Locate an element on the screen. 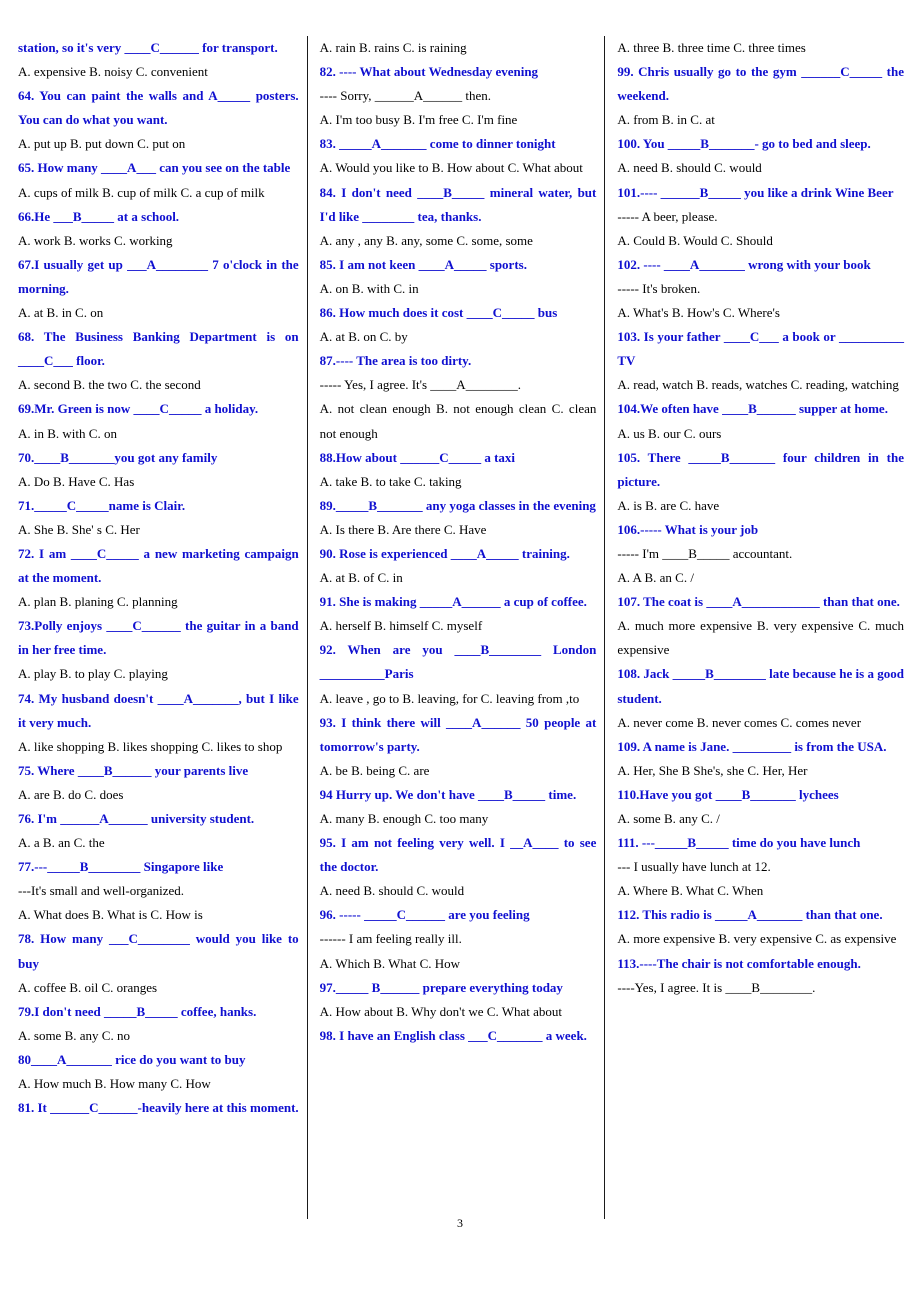 This screenshot has height=1302, width=920. option-line: A. any , any B. any, some C. some, some is located at coordinates (426, 240).